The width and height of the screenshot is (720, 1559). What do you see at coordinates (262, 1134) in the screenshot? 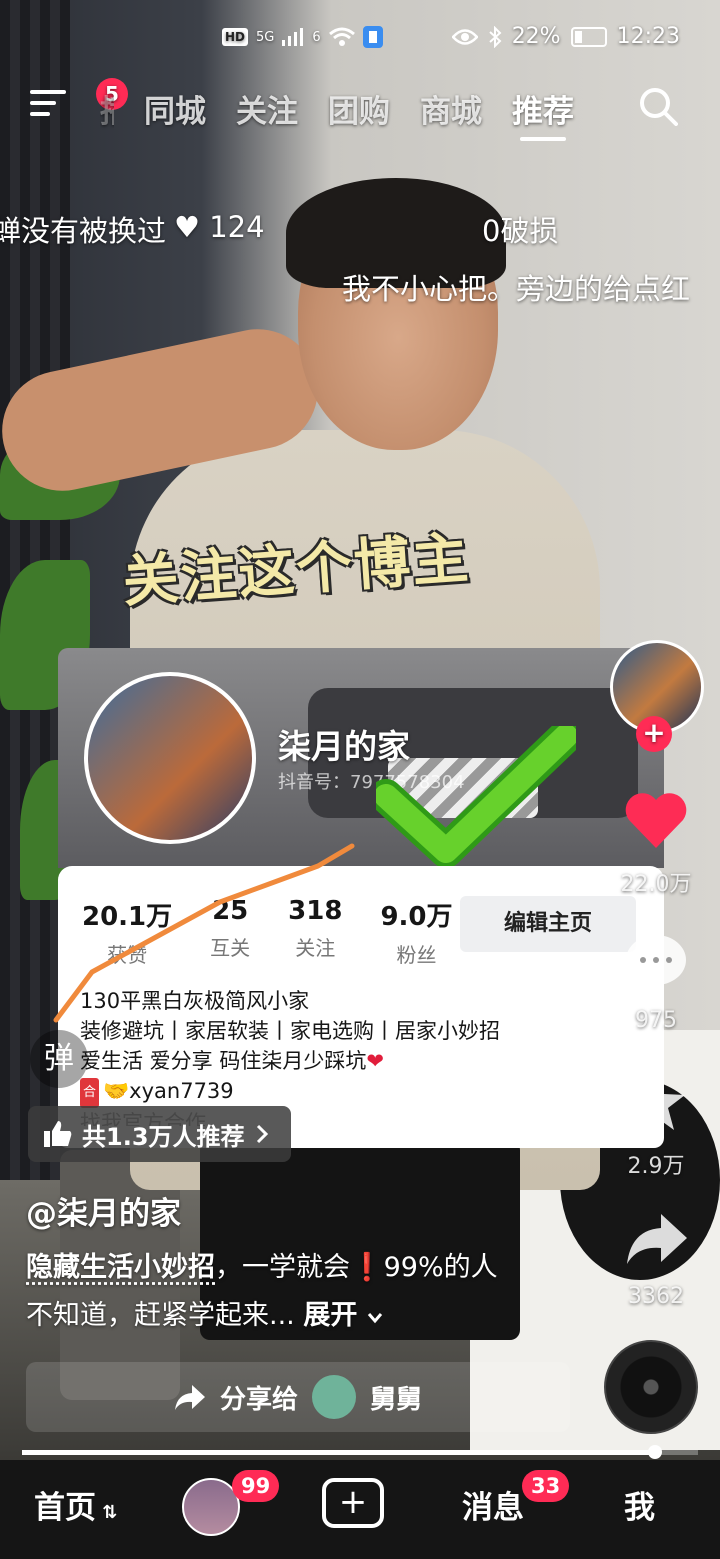
I see `chevron-right-icon` at bounding box center [262, 1134].